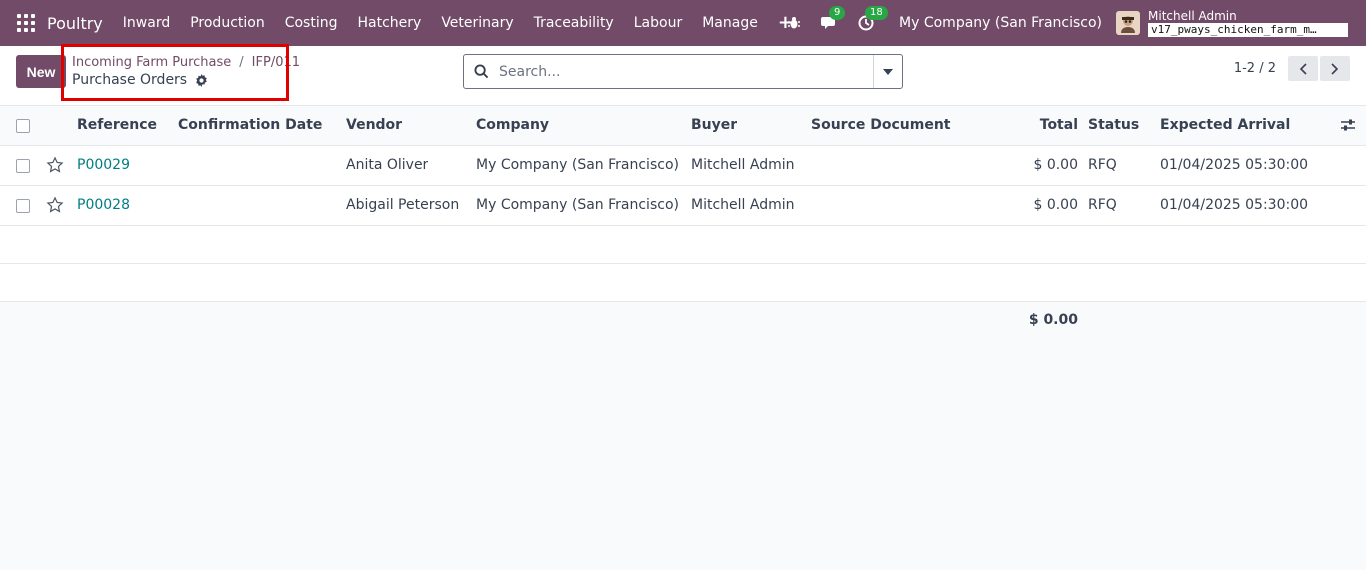  What do you see at coordinates (403, 205) in the screenshot?
I see `cell-vendor: Abigail Peterson` at bounding box center [403, 205].